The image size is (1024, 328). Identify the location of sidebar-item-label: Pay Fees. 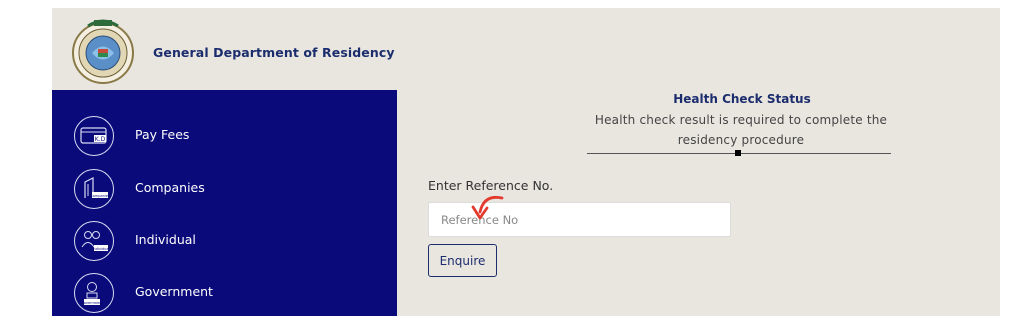
(162, 134).